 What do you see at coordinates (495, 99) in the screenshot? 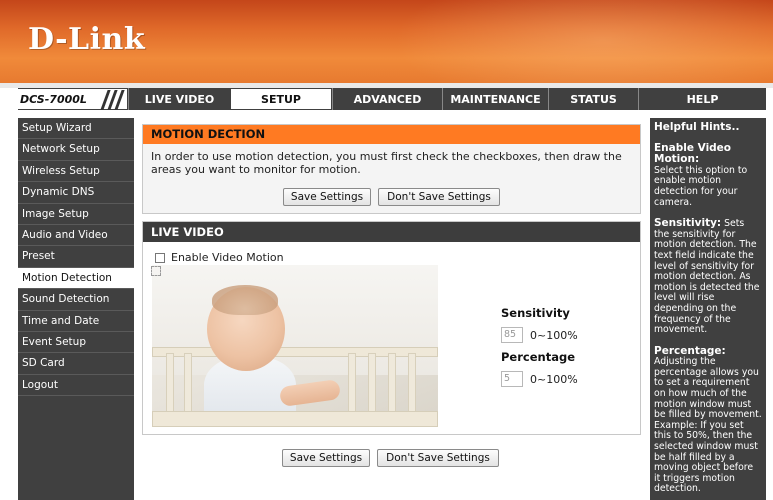
I see `tab-maintenance: MAINTENANCE` at bounding box center [495, 99].